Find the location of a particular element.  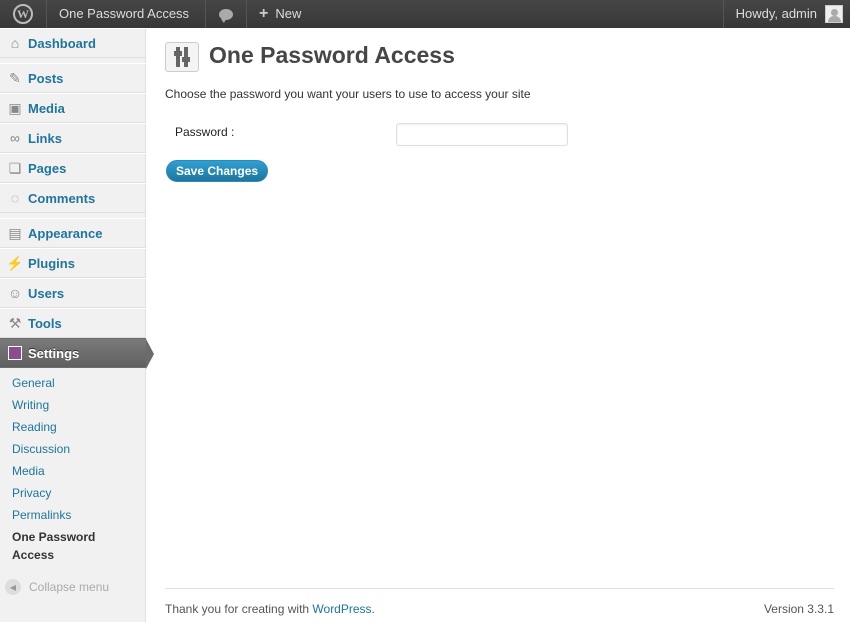

submenu-label-line-2: Access is located at coordinates (33, 555).